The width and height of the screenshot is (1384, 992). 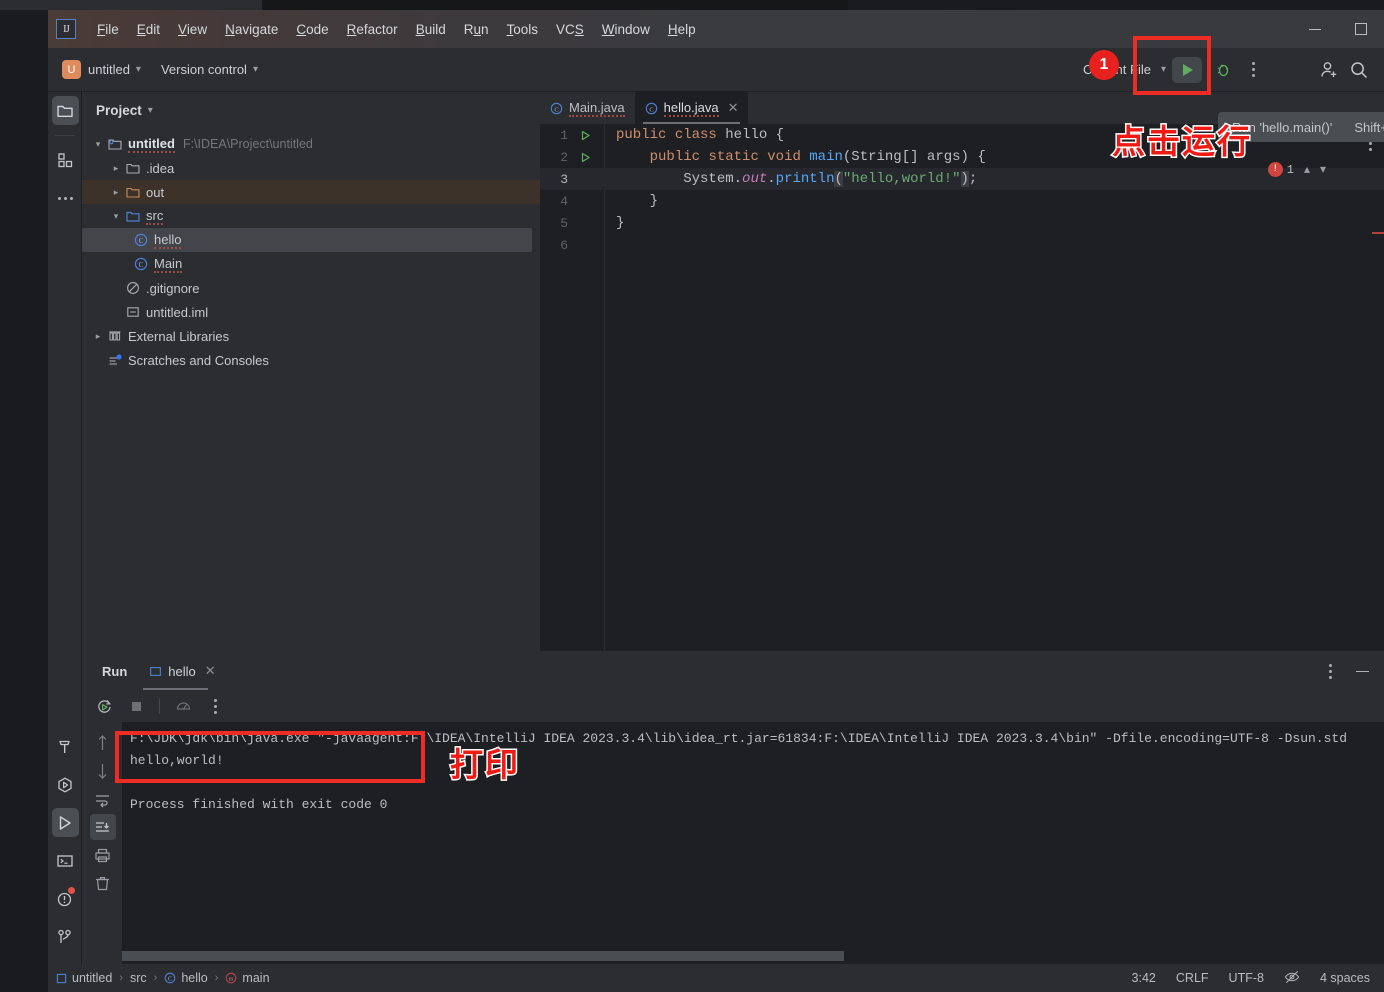 What do you see at coordinates (65, 861) in the screenshot?
I see `rail-terminal-button` at bounding box center [65, 861].